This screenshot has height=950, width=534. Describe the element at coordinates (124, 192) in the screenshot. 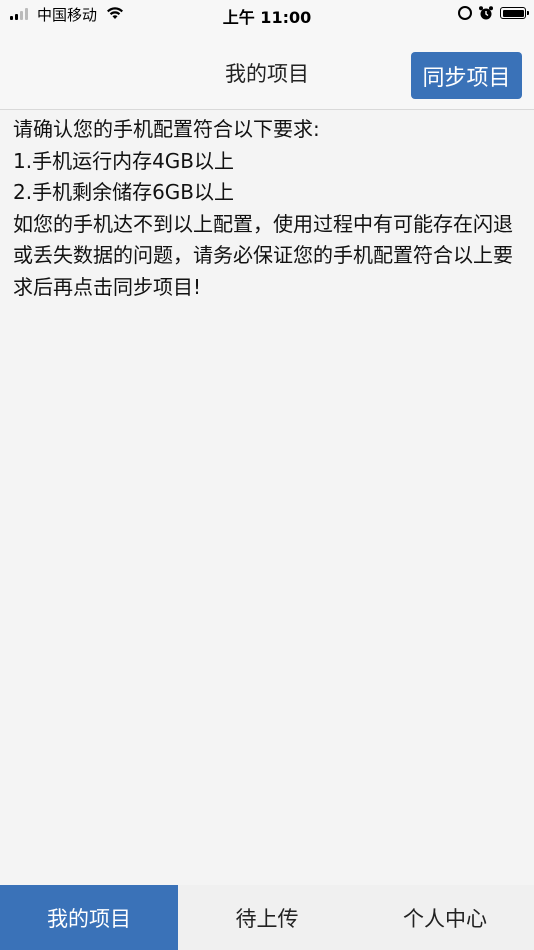

I see `requirement-storage: 2.手机剩余储存6GB以上` at that location.